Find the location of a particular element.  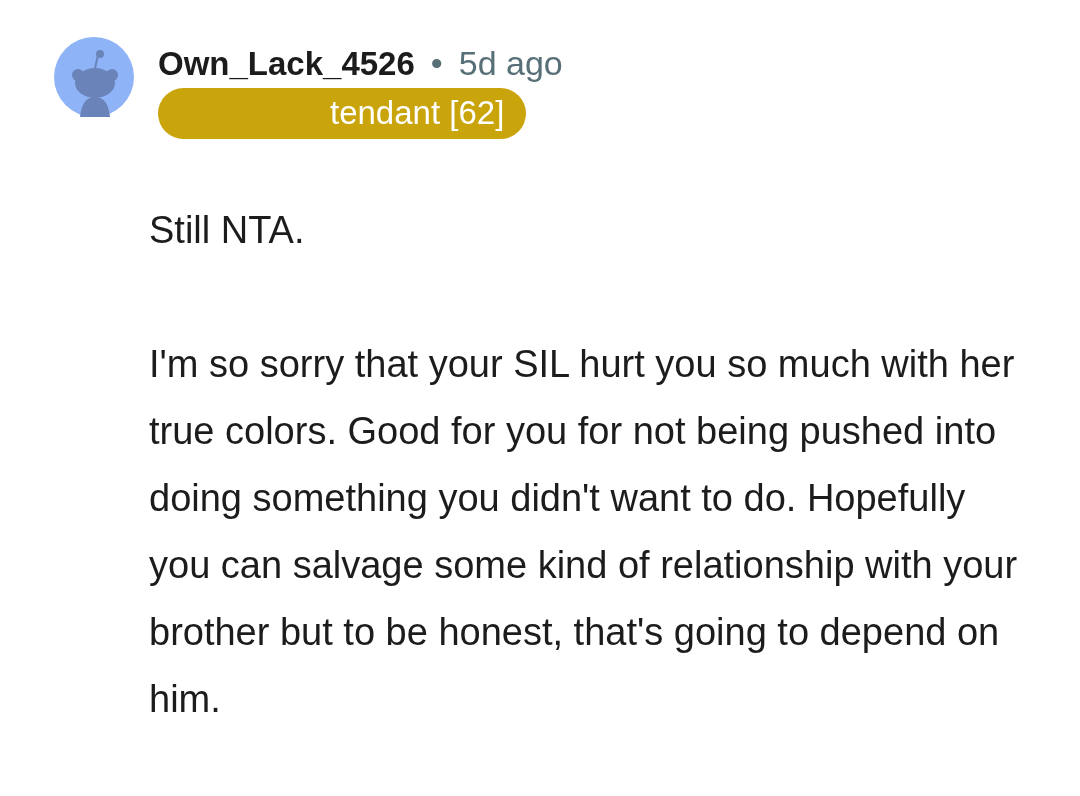

user-flair: tendant [62] is located at coordinates (342, 114).